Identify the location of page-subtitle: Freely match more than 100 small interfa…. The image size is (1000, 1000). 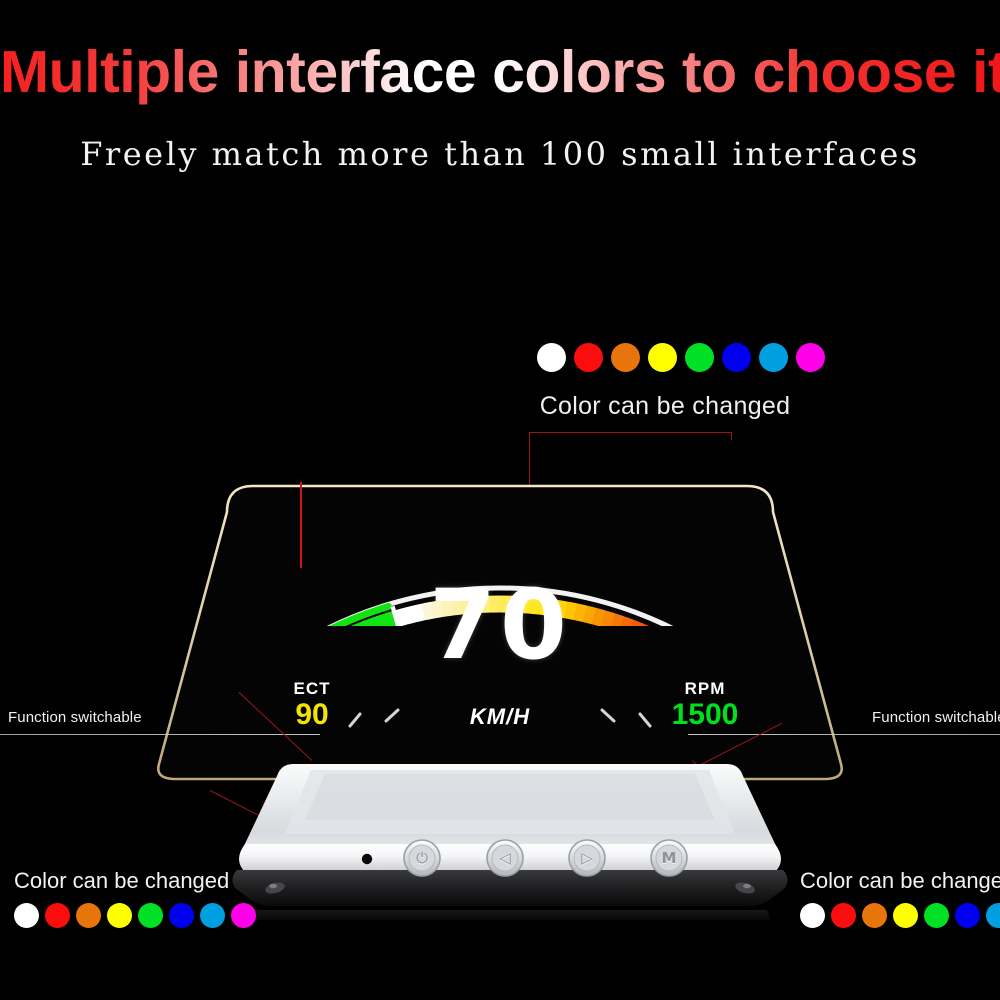
(500, 154).